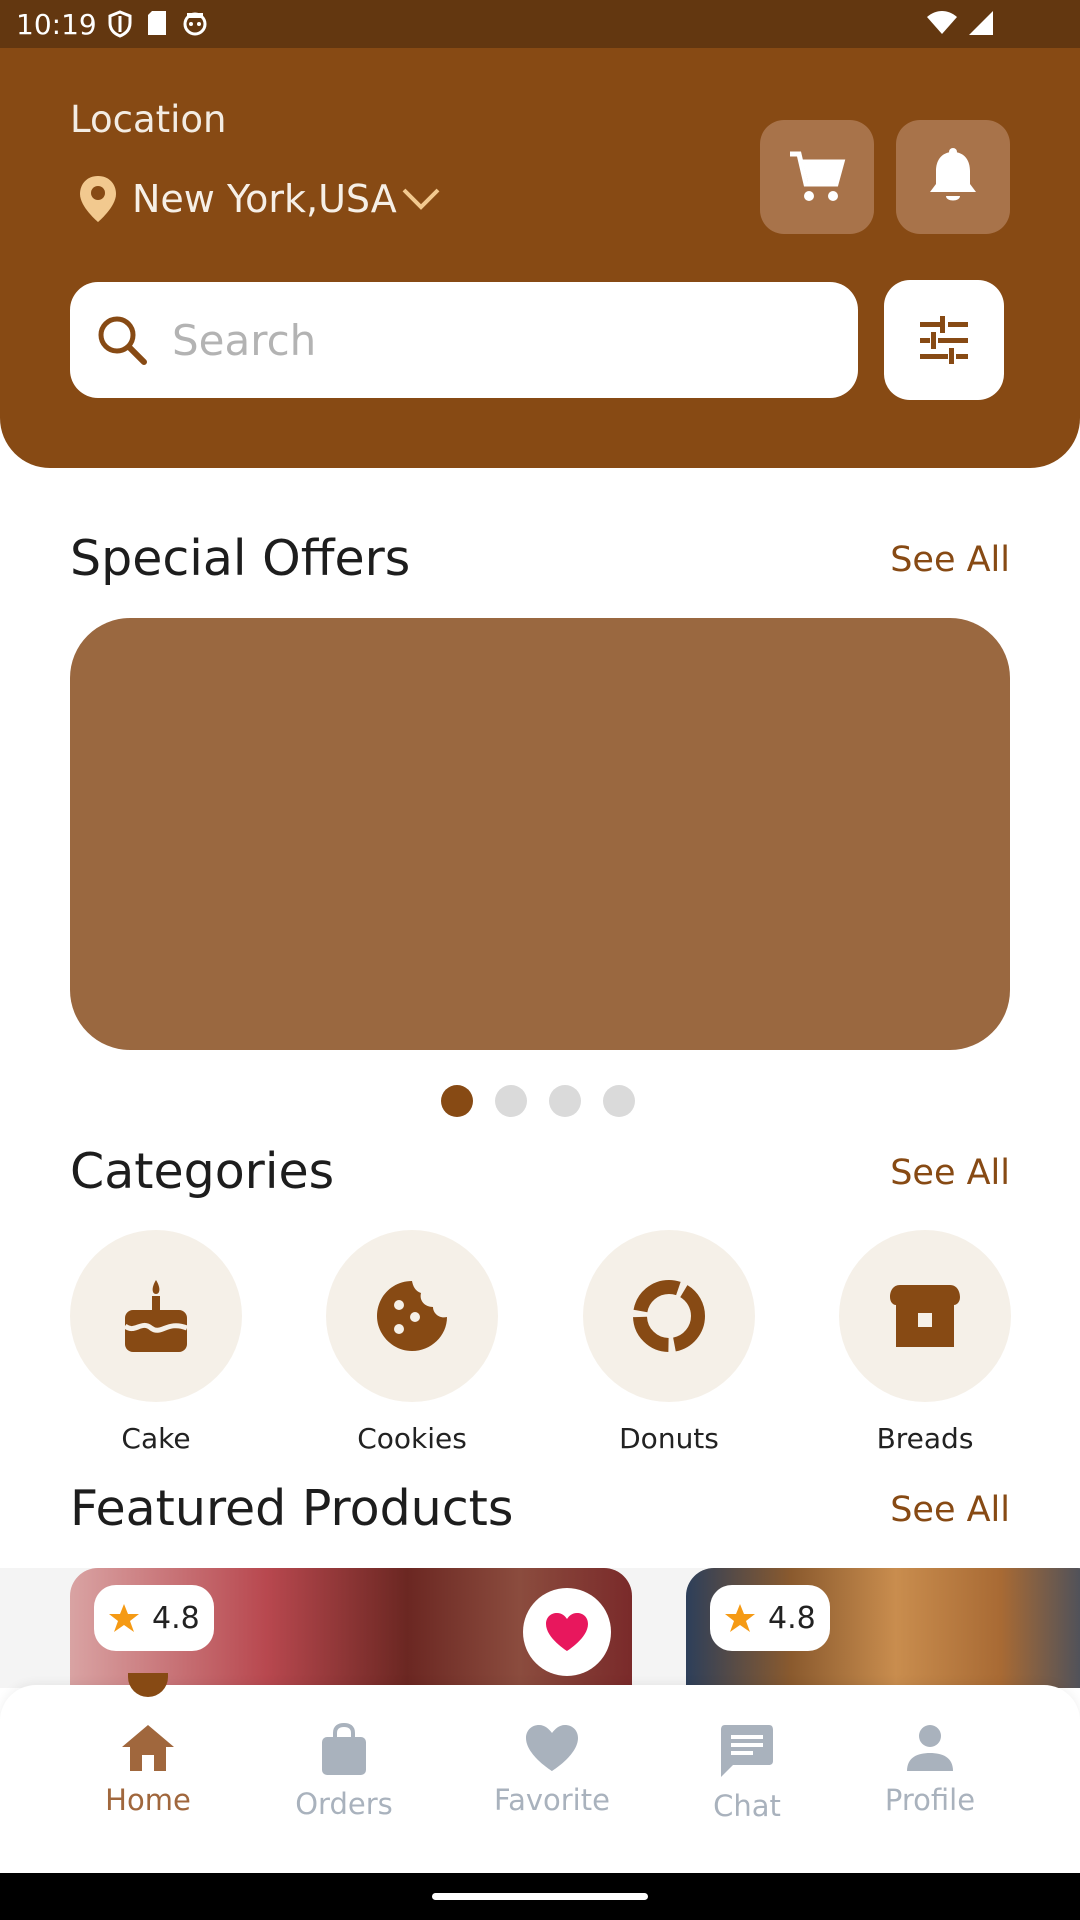 Image resolution: width=1080 pixels, height=1920 pixels. I want to click on category-donuts: Donuts, so click(669, 1342).